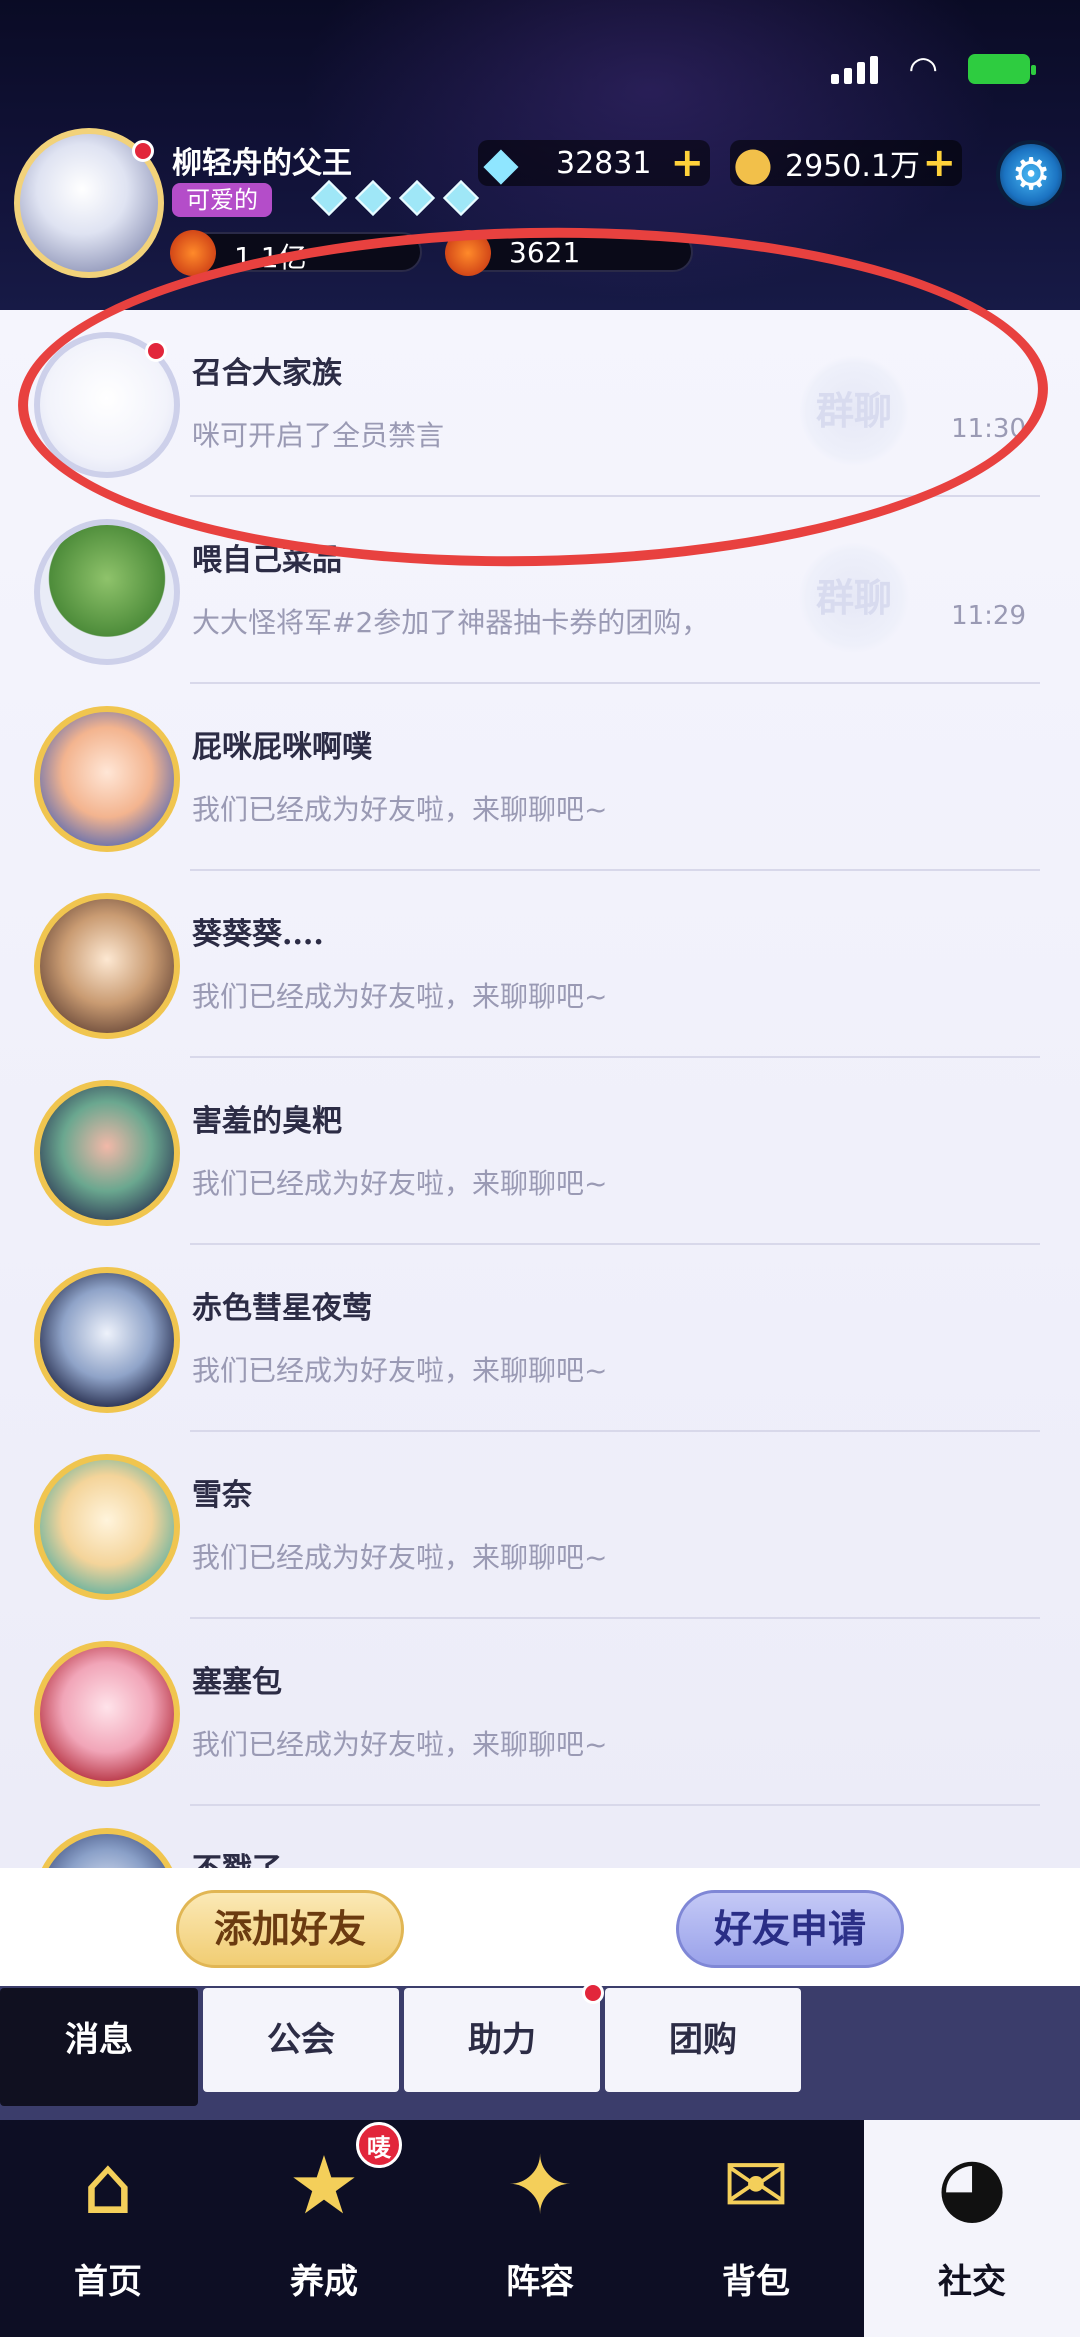 The height and width of the screenshot is (2337, 1080). Describe the element at coordinates (988, 429) in the screenshot. I see `chat-time: 11:30` at that location.